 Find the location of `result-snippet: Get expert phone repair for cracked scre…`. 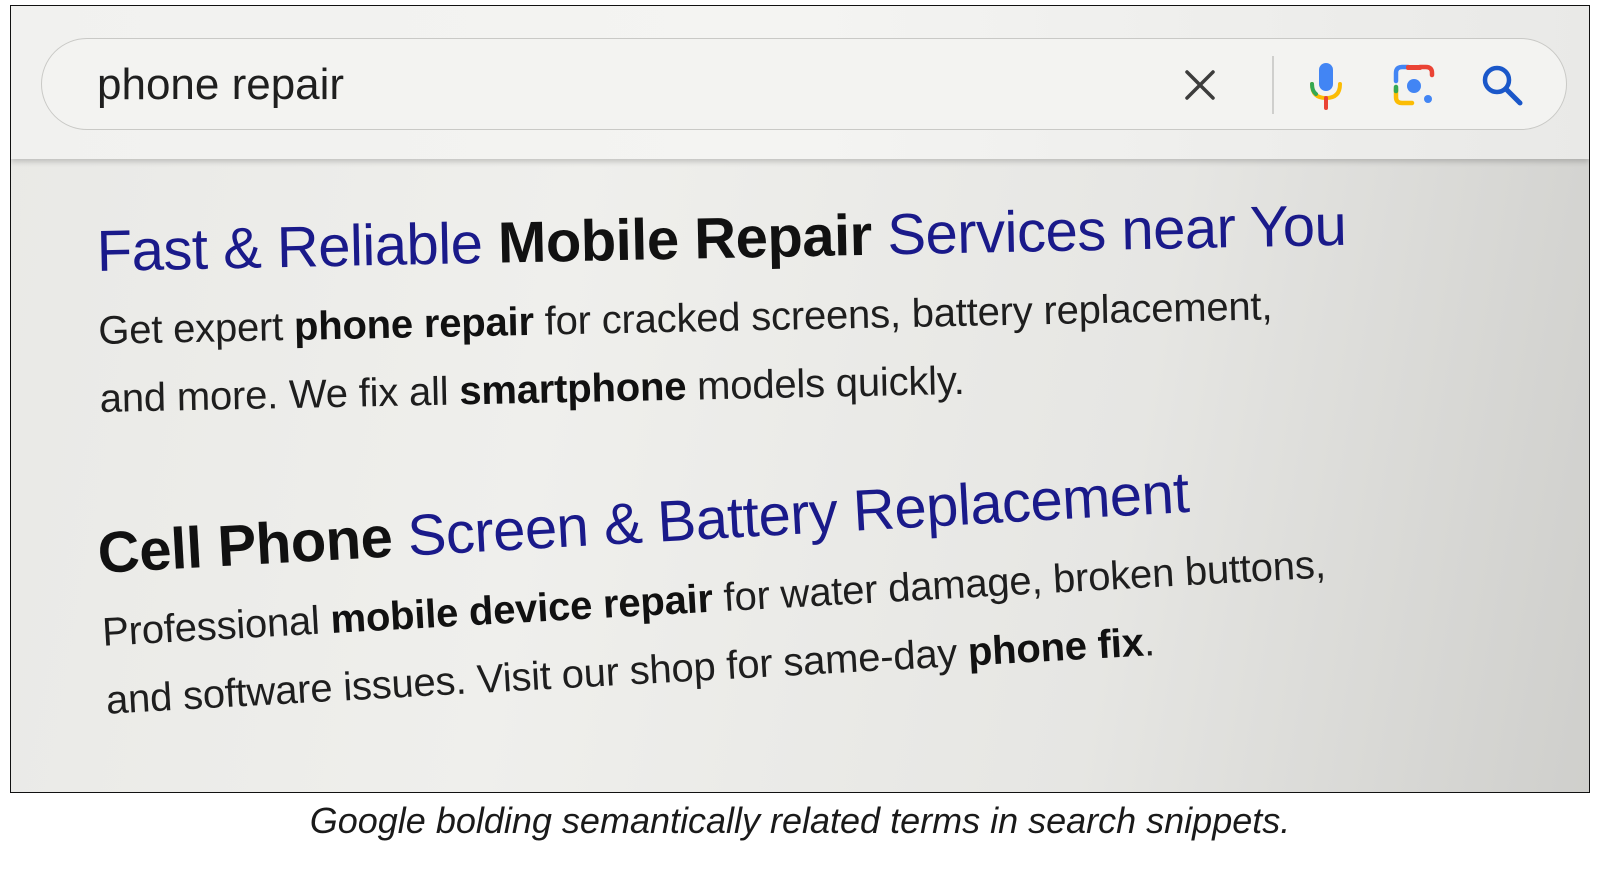

result-snippet: Get expert phone repair for cracked scre… is located at coordinates (724, 352).